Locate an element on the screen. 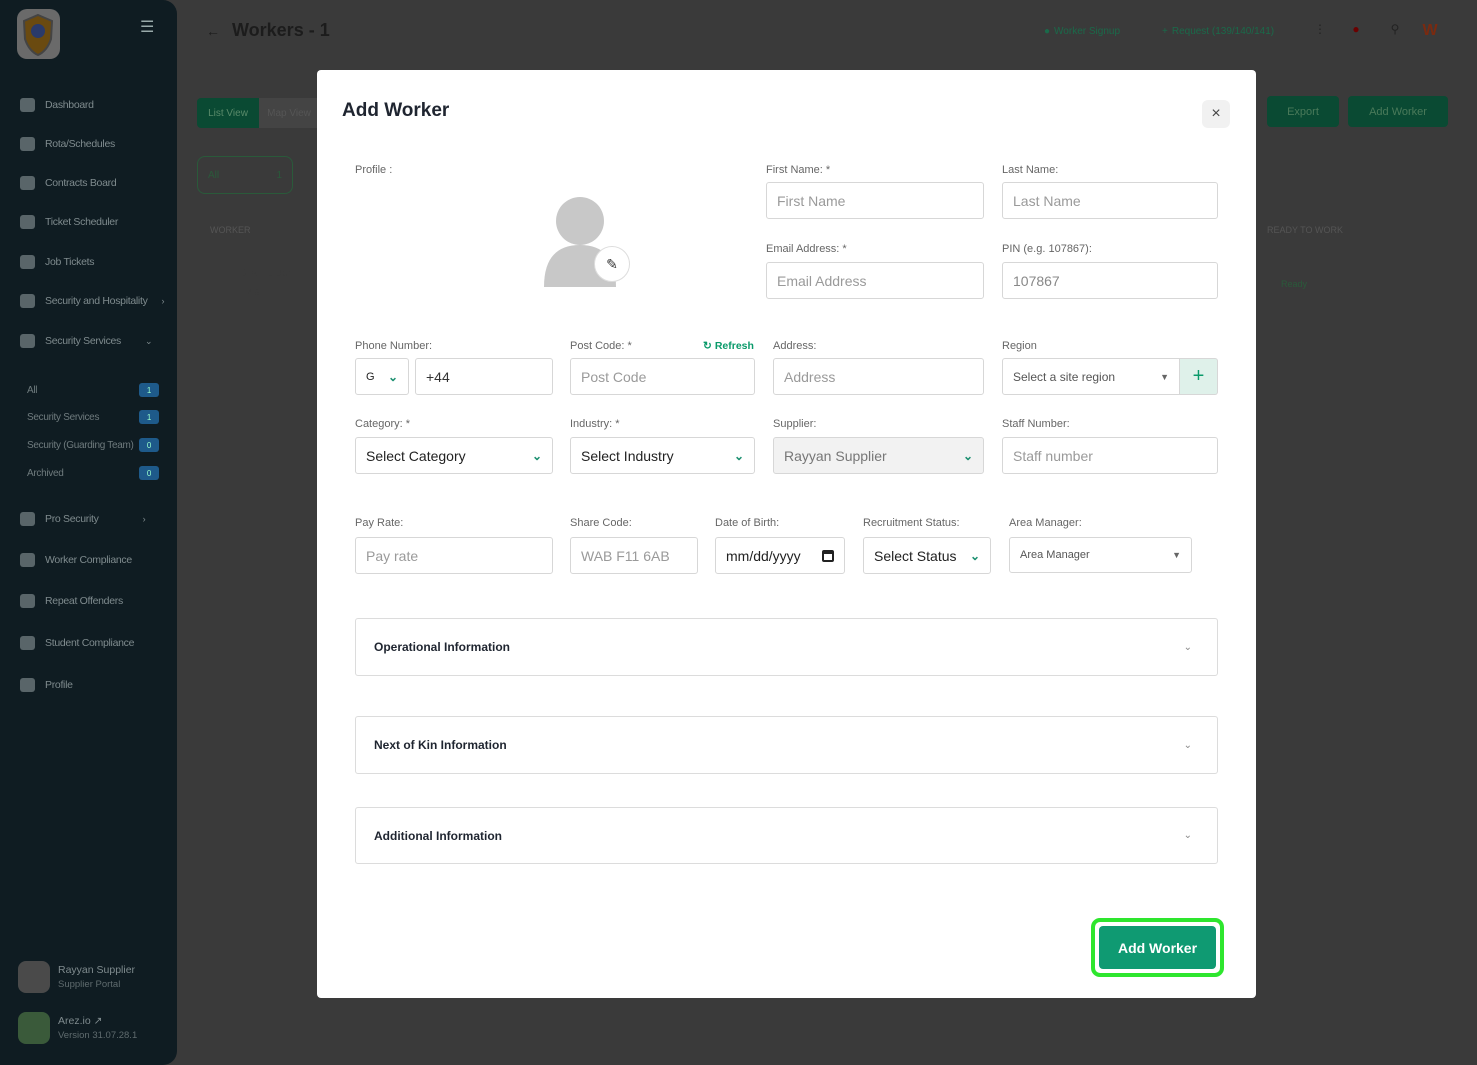  refresh-button: ↻ Refresh is located at coordinates (728, 346).